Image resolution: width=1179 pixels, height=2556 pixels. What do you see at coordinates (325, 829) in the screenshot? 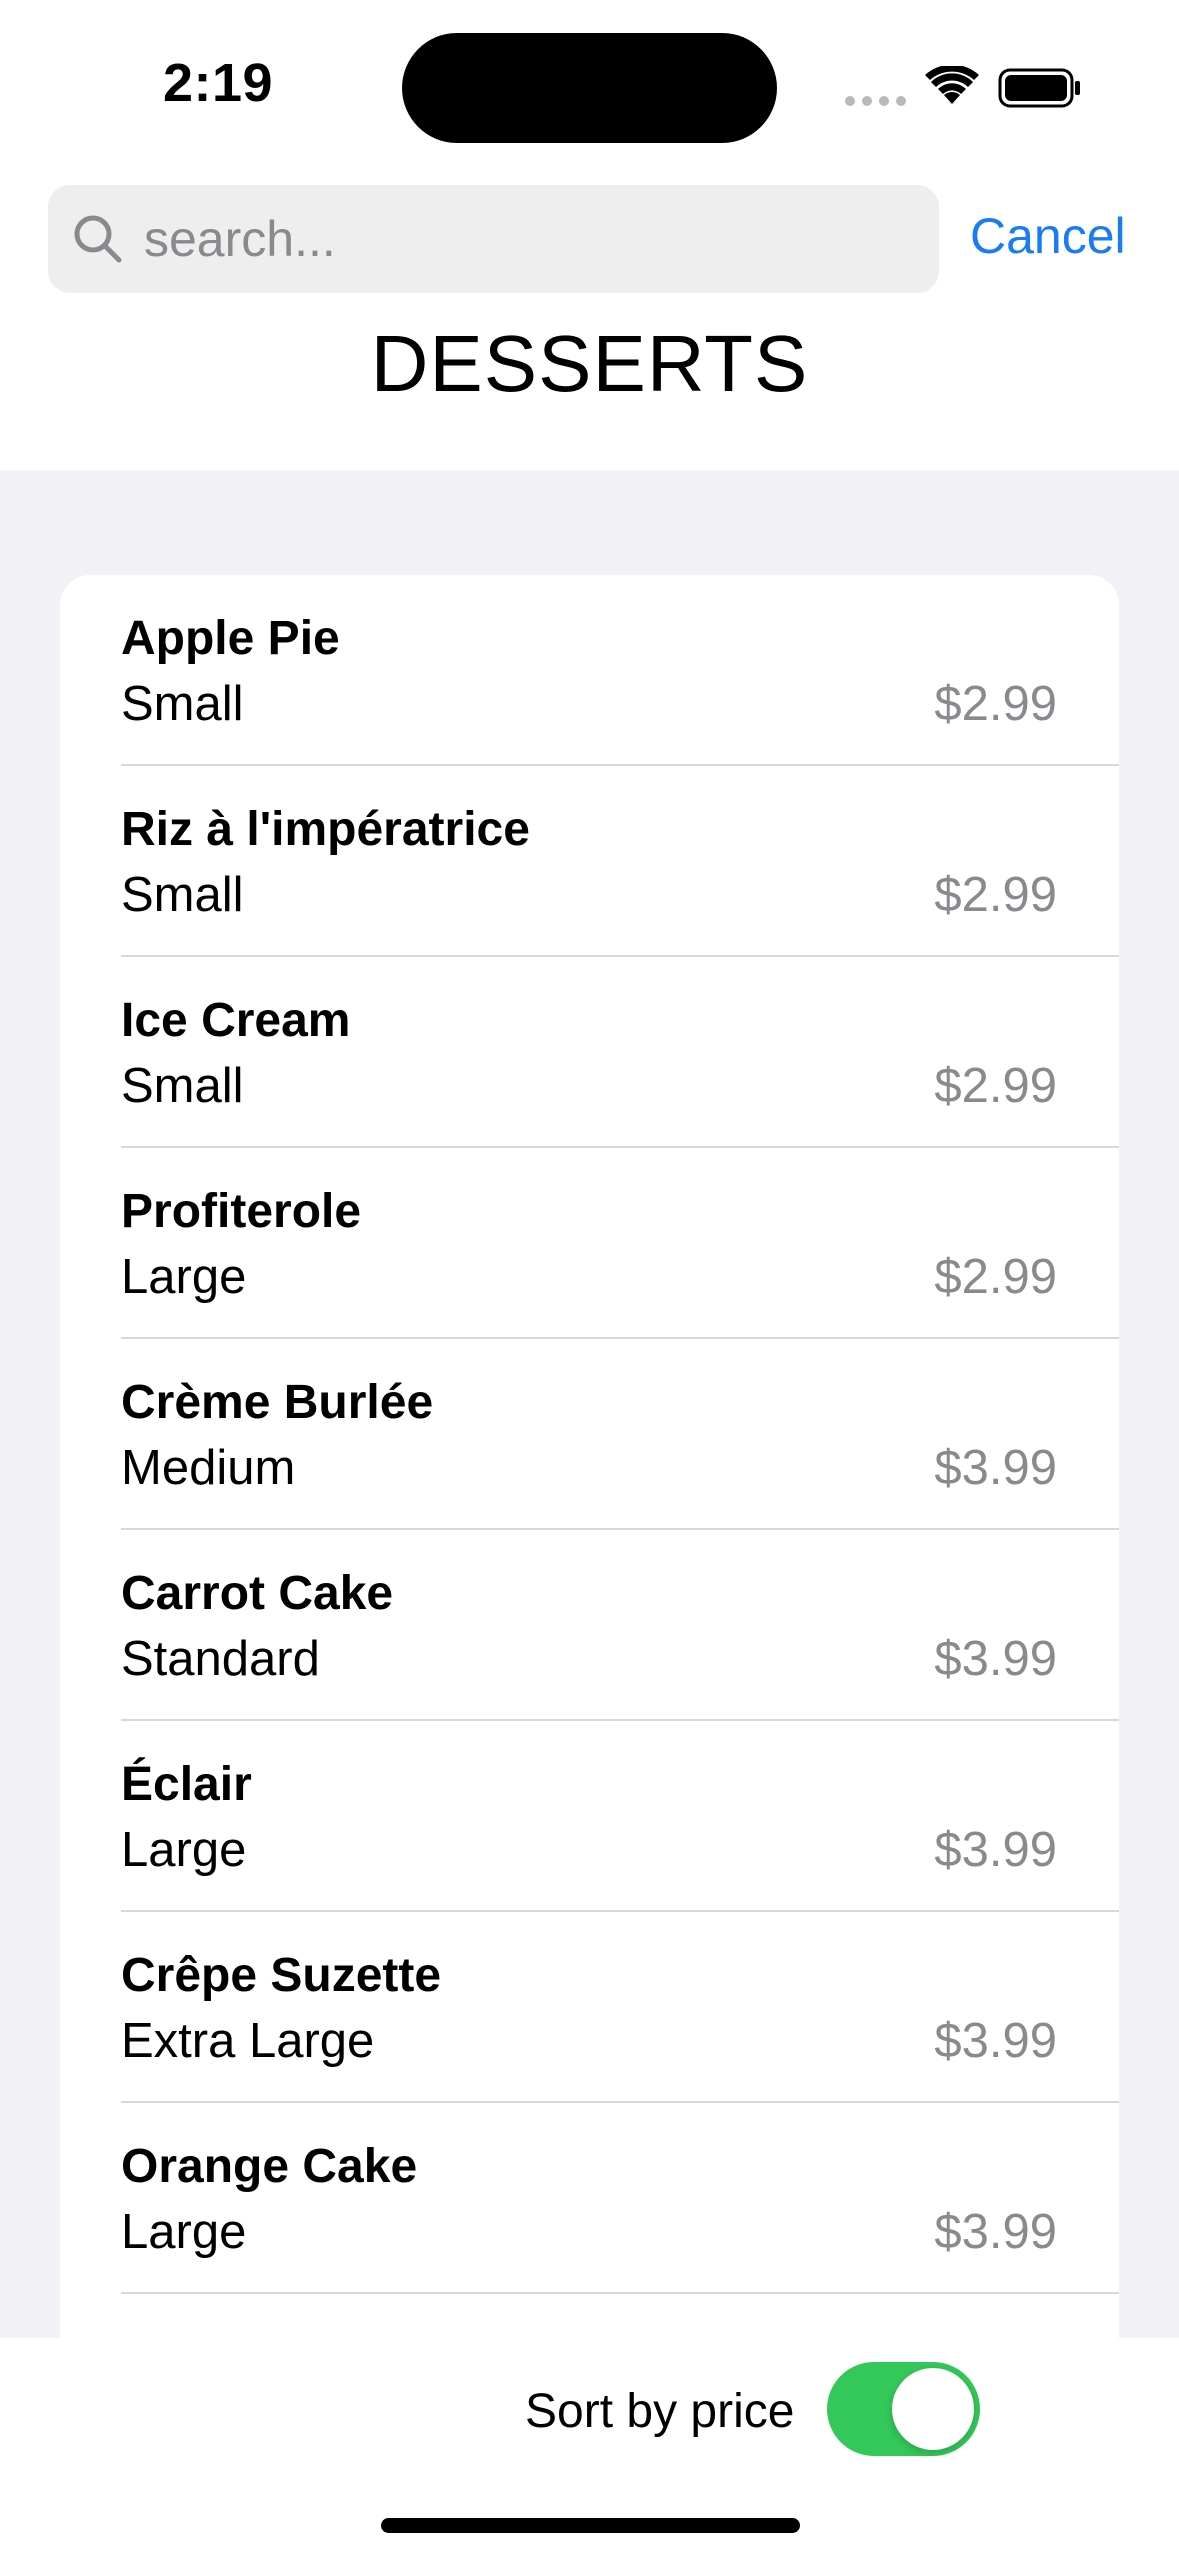
I see `item-name: Riz à l'impératrice` at bounding box center [325, 829].